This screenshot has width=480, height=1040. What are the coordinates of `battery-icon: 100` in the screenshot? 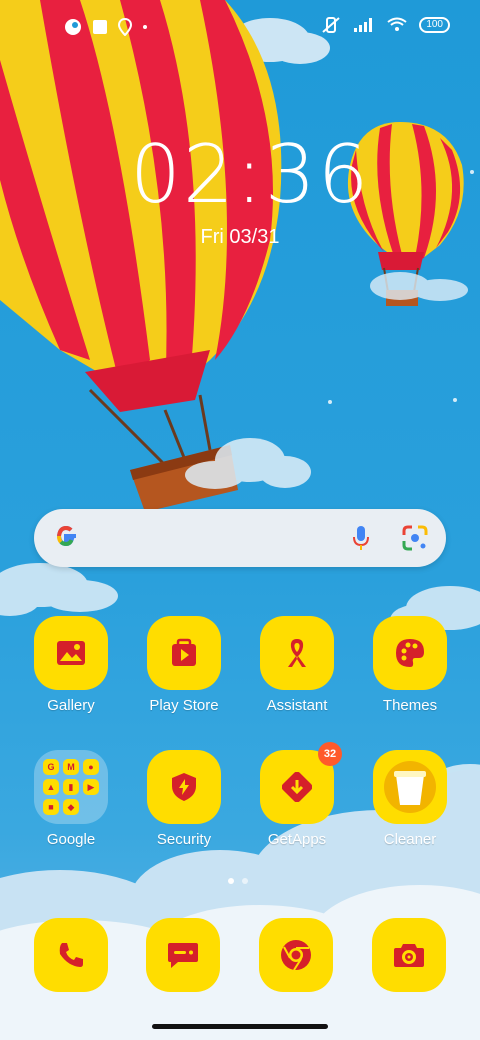 It's located at (434, 25).